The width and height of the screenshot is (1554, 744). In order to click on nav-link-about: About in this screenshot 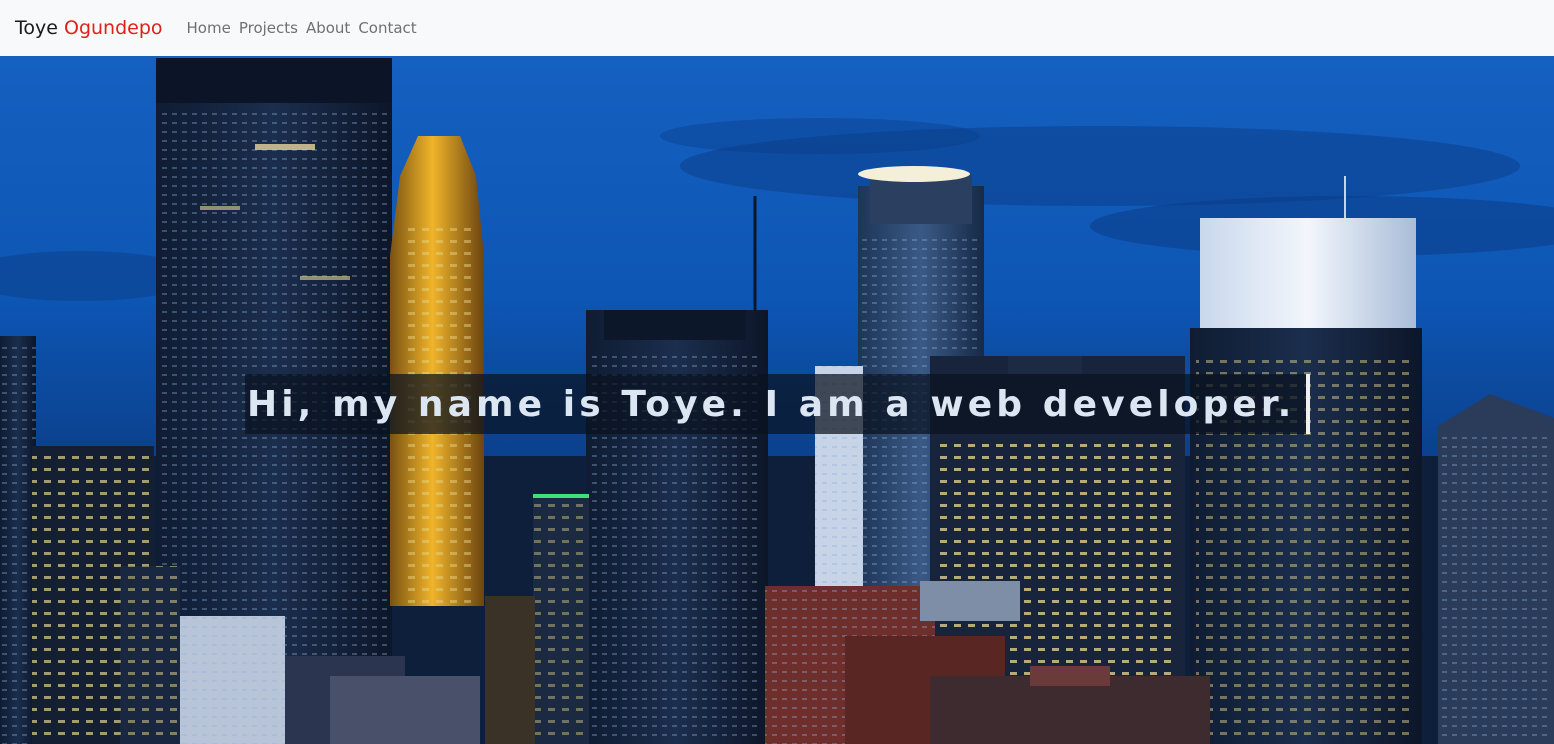, I will do `click(328, 28)`.